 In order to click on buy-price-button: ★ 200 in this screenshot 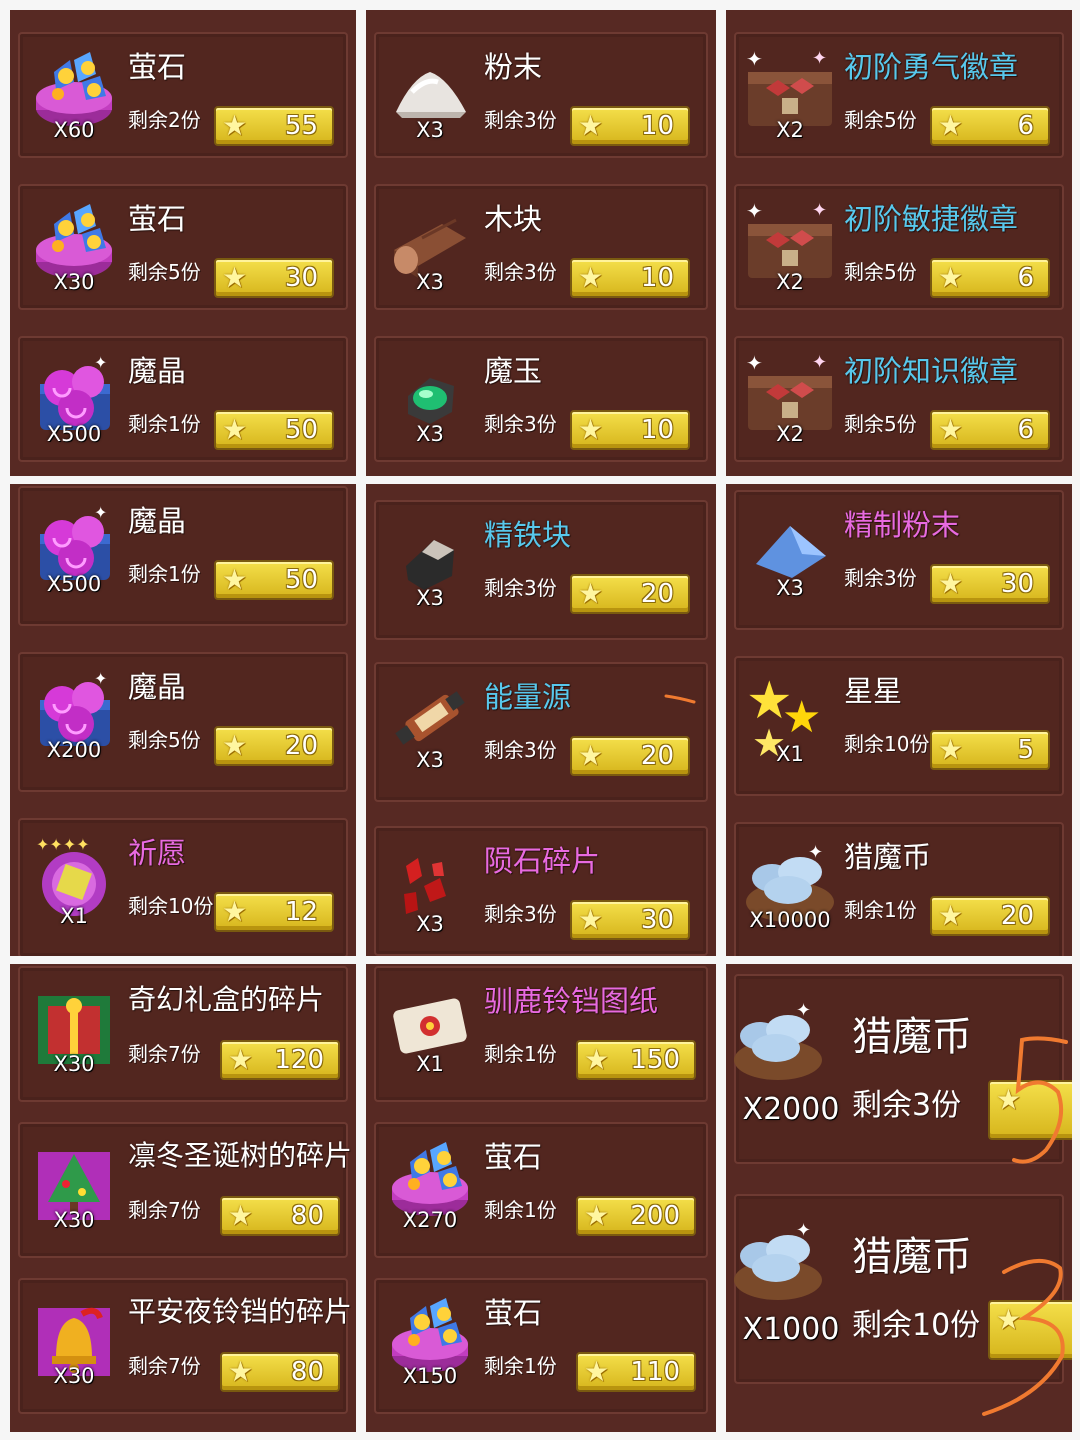, I will do `click(636, 1216)`.